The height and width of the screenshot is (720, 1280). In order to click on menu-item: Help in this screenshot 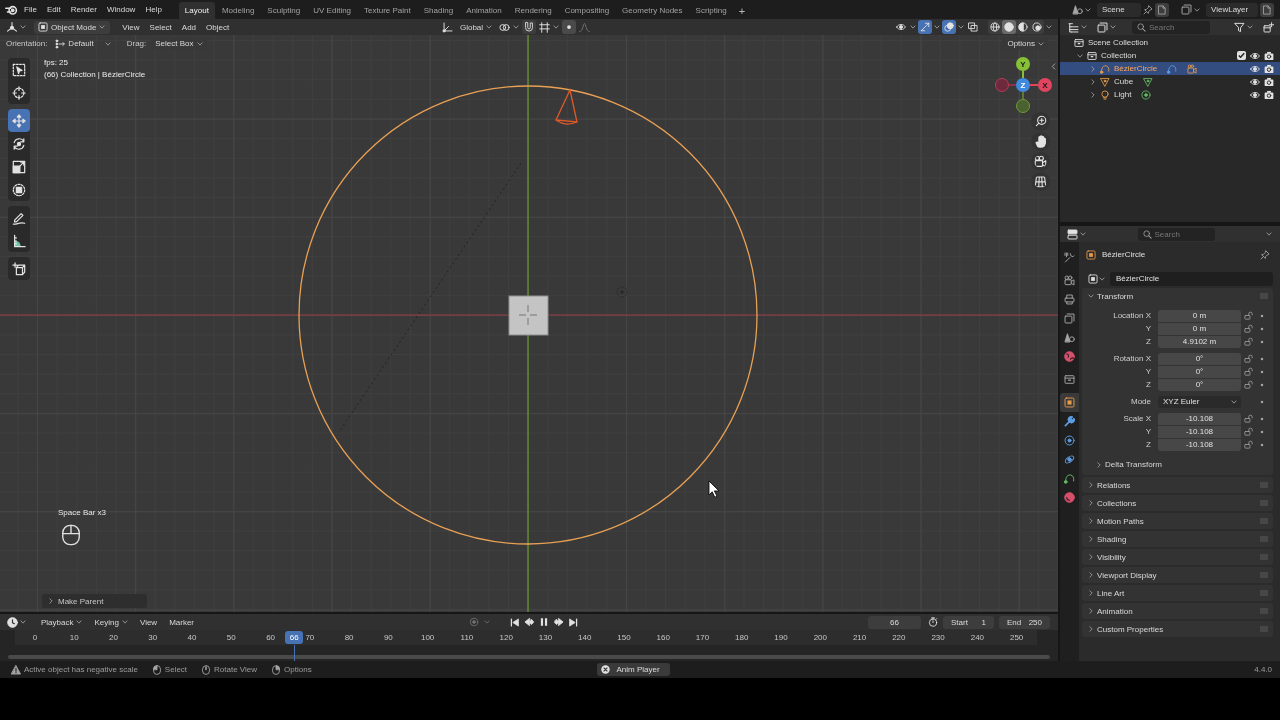, I will do `click(153, 9)`.